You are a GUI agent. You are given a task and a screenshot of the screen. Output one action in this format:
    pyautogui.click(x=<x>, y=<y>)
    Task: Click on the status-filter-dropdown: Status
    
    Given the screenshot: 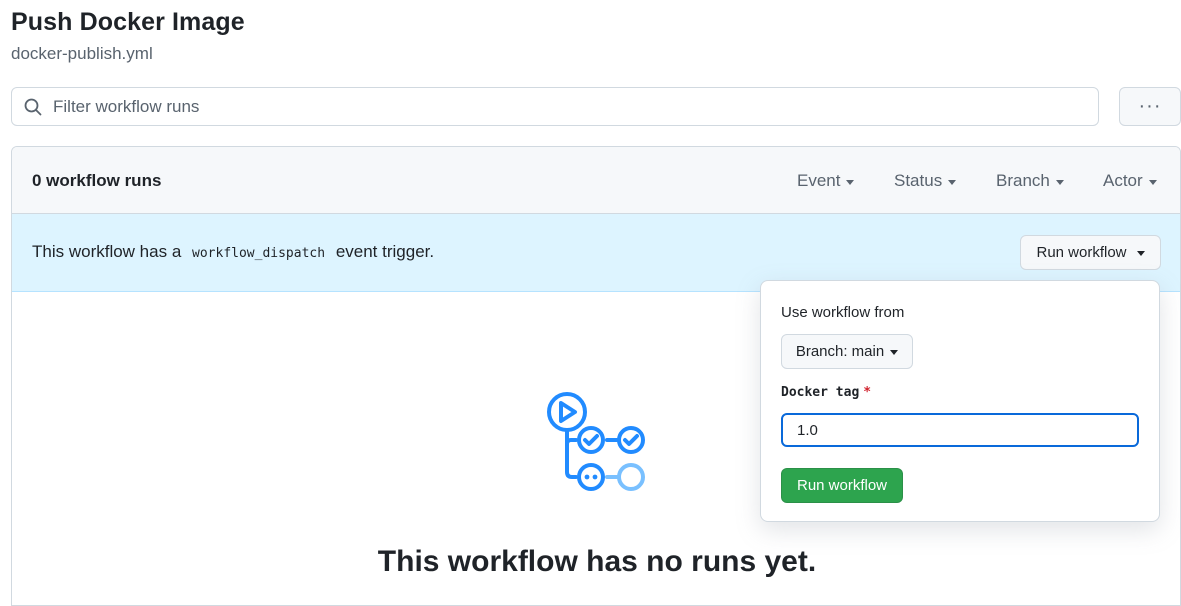 What is the action you would take?
    pyautogui.click(x=925, y=181)
    